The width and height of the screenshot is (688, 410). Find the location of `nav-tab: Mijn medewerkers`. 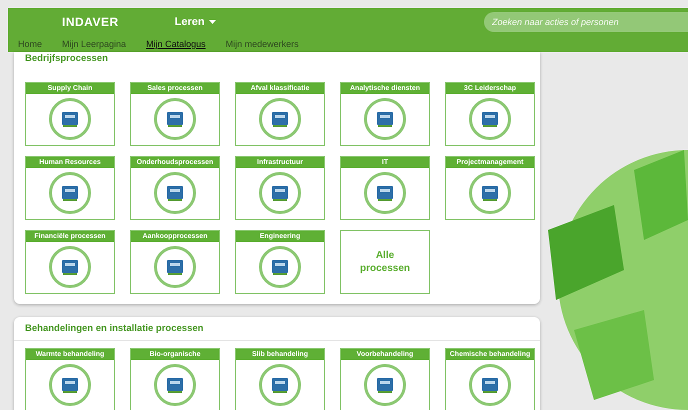

nav-tab: Mijn medewerkers is located at coordinates (262, 44).